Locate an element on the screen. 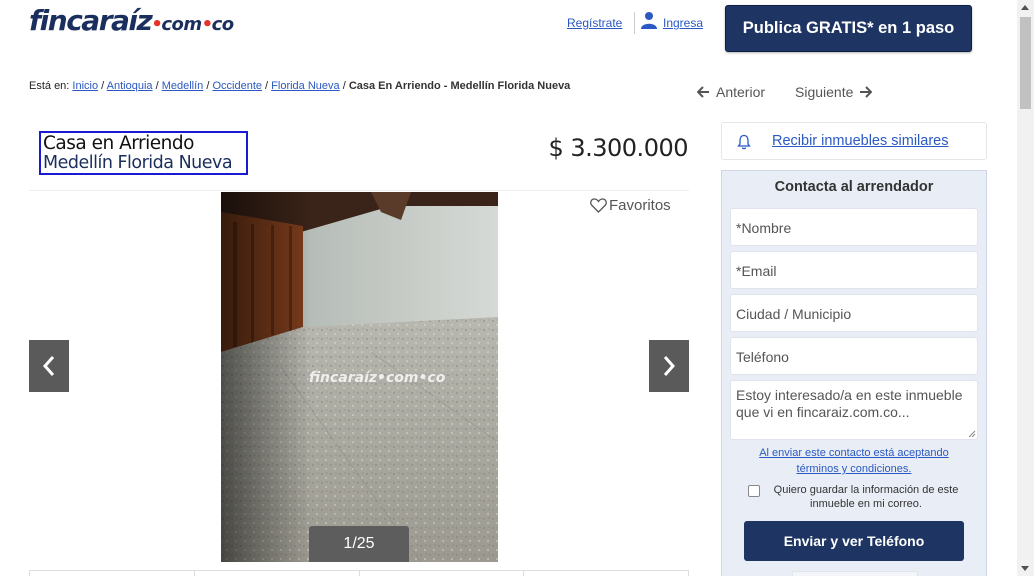  listing-title: Casa en Arriendo is located at coordinates (118, 143).